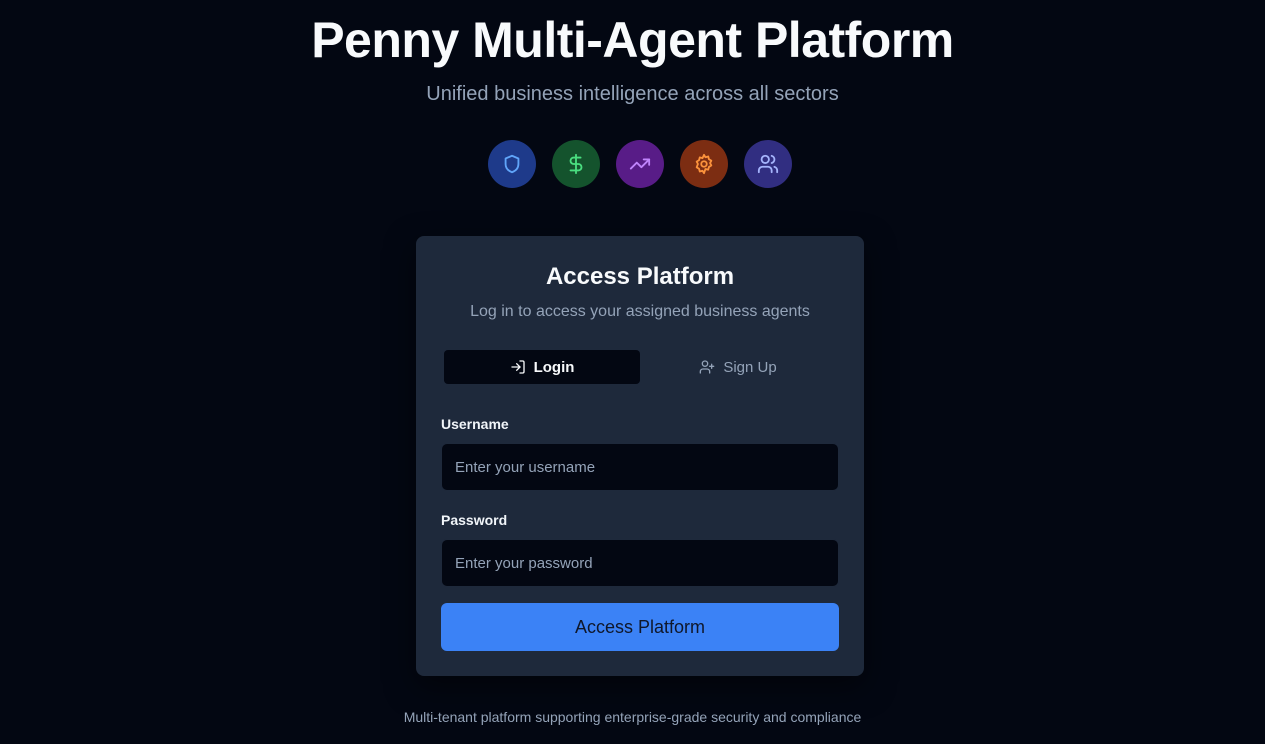  What do you see at coordinates (640, 563) in the screenshot?
I see `password-input` at bounding box center [640, 563].